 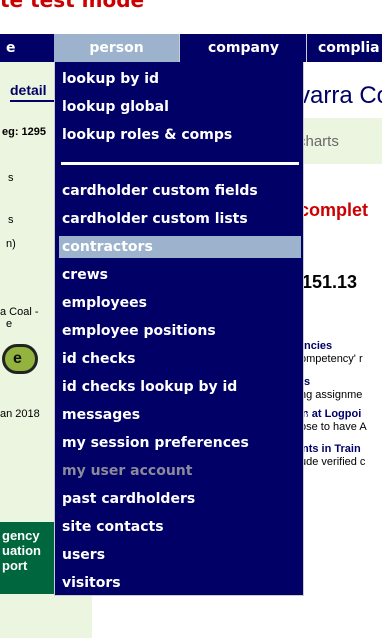 What do you see at coordinates (180, 499) in the screenshot?
I see `menu-item-past-cardholders: past cardholders` at bounding box center [180, 499].